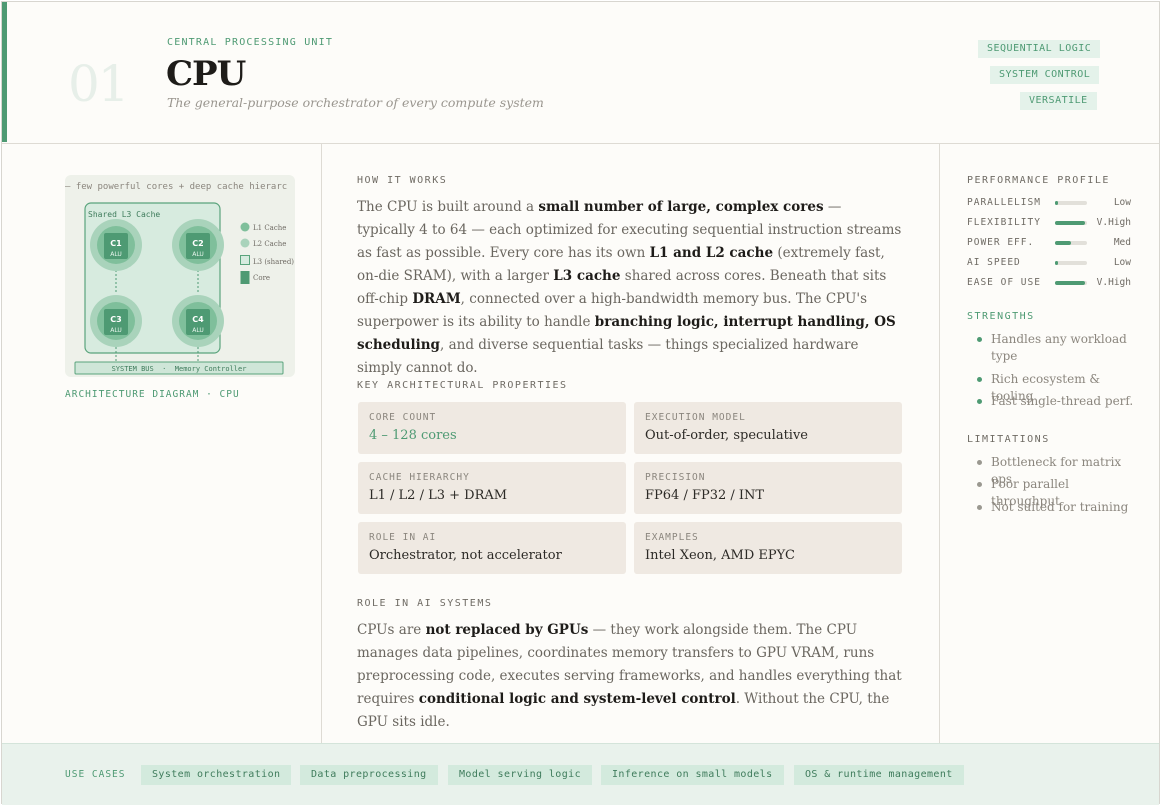 The width and height of the screenshot is (1164, 807). Describe the element at coordinates (391, 630) in the screenshot. I see `text-run: CPUs are` at that location.